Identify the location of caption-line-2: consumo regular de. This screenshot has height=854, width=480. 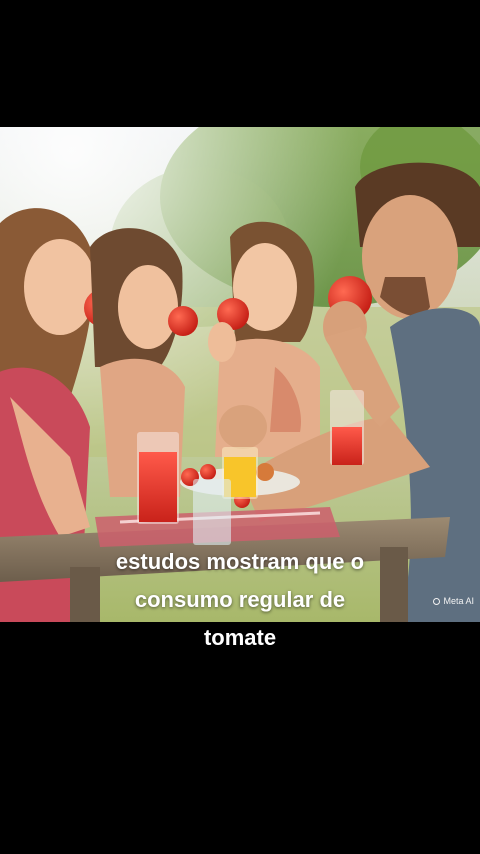
(240, 599).